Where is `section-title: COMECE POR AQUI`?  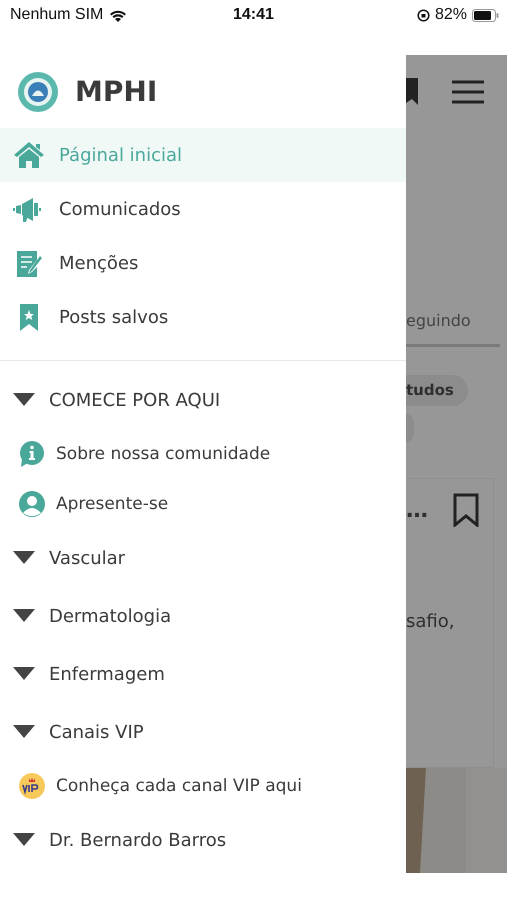 section-title: COMECE POR AQUI is located at coordinates (134, 400).